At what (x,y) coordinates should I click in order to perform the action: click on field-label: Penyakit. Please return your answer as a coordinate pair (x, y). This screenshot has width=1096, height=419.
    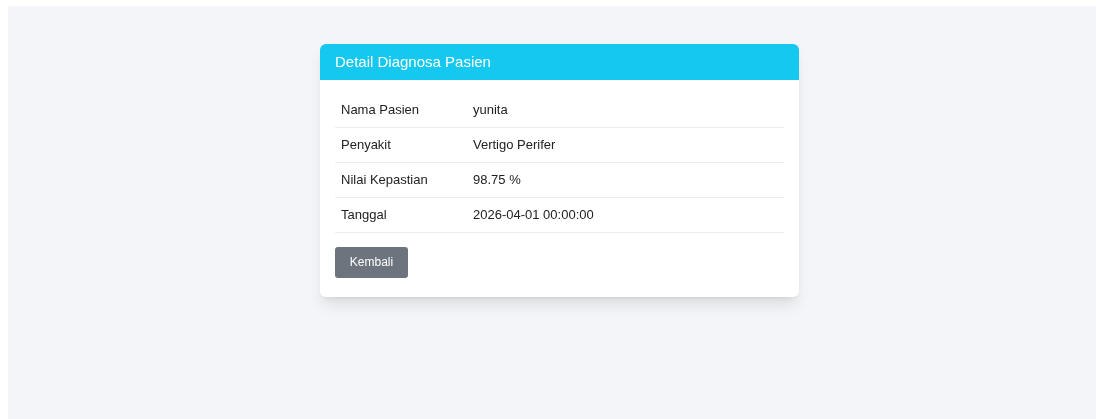
    Looking at the image, I should click on (404, 144).